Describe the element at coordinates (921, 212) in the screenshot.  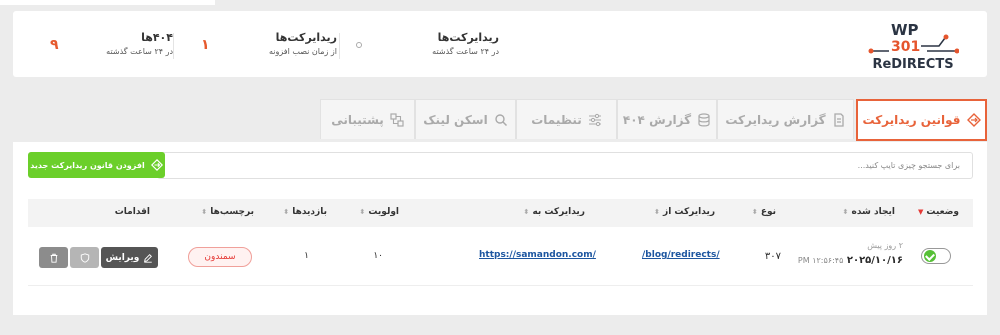
I see `required-indicator-icon: ▼` at that location.